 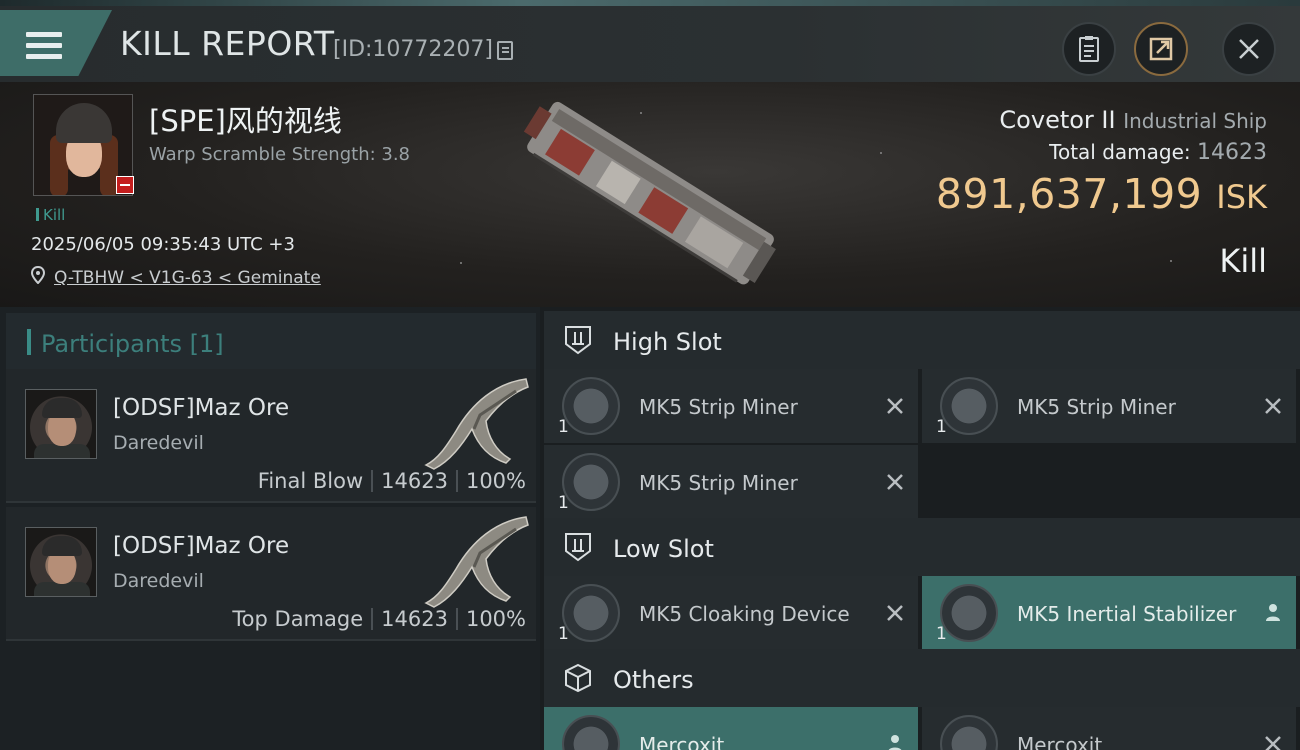 What do you see at coordinates (1243, 261) in the screenshot?
I see `kill-result: Kill` at bounding box center [1243, 261].